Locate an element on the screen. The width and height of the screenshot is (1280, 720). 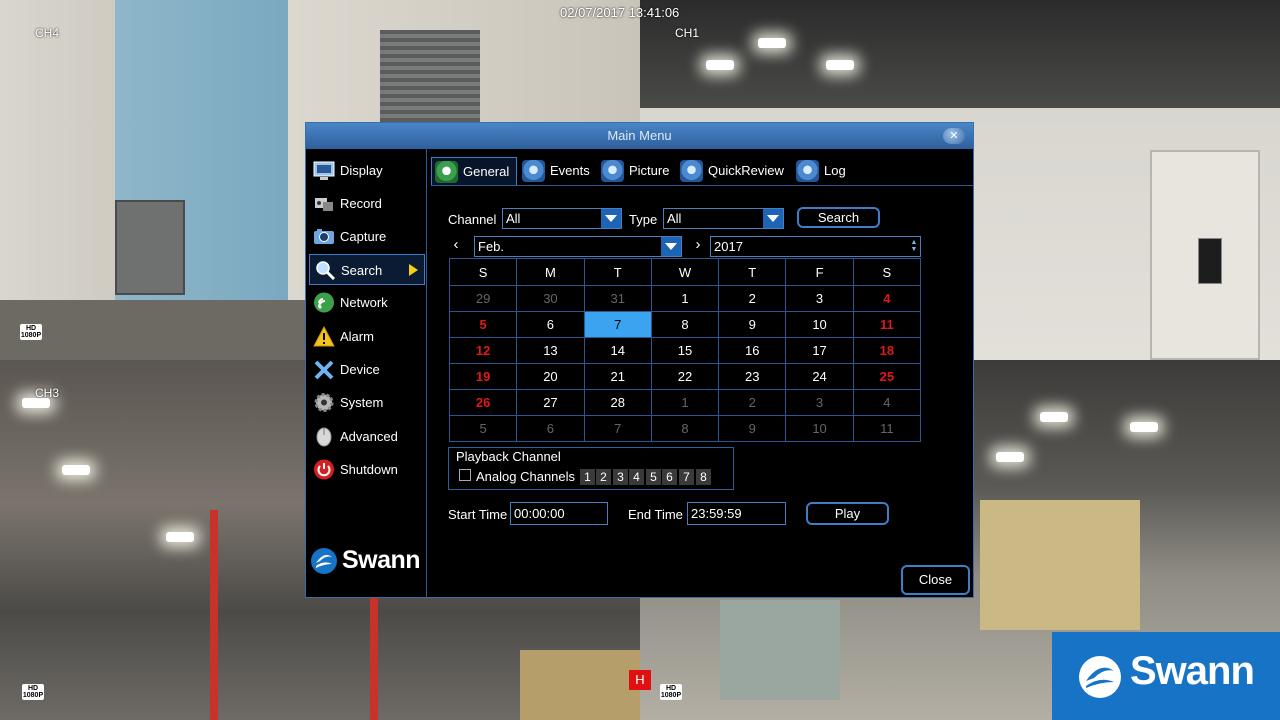
calendar-day: 24 is located at coordinates (819, 376).